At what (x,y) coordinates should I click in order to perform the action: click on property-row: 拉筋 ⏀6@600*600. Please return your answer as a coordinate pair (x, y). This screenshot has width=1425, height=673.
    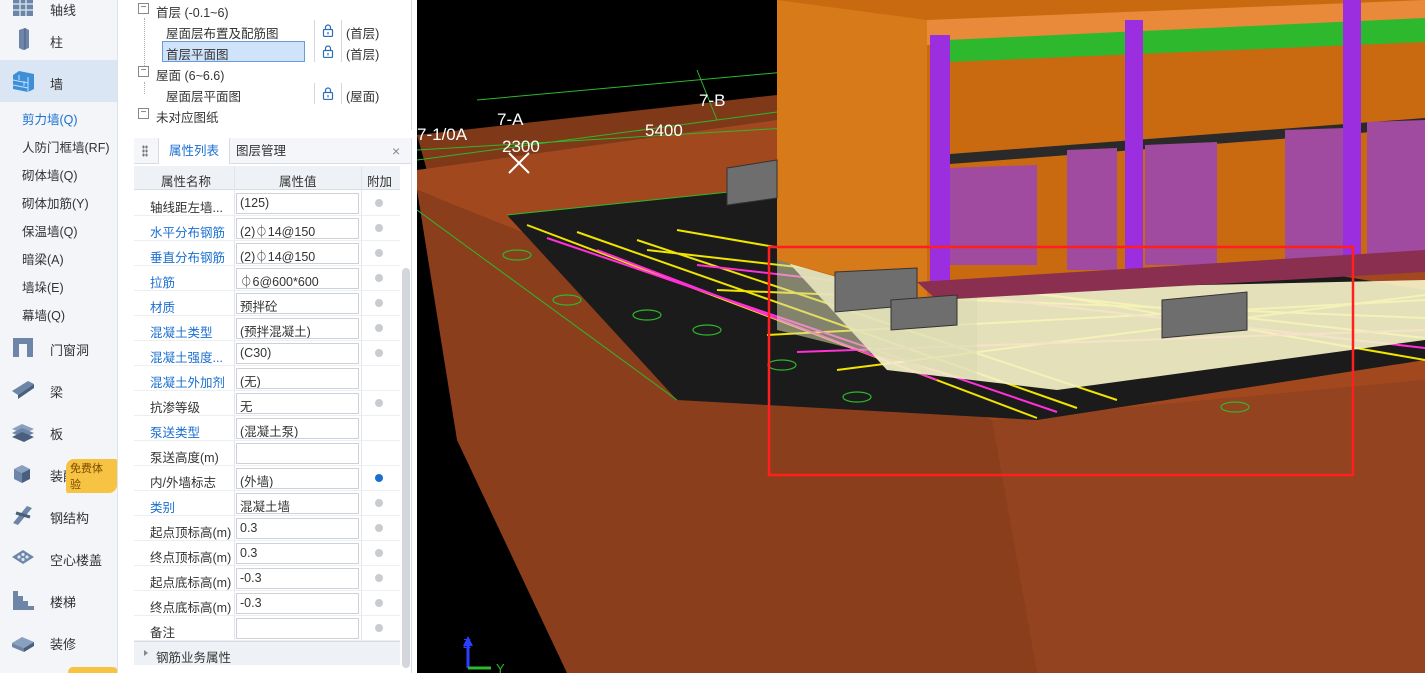
    Looking at the image, I should click on (267, 278).